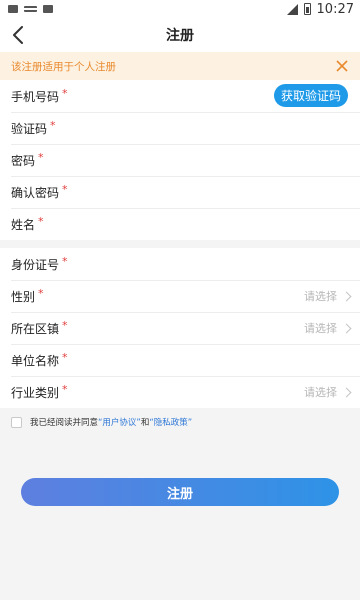 The height and width of the screenshot is (600, 360). Describe the element at coordinates (180, 296) in the screenshot. I see `gender-field: 性别 * 请选择` at that location.